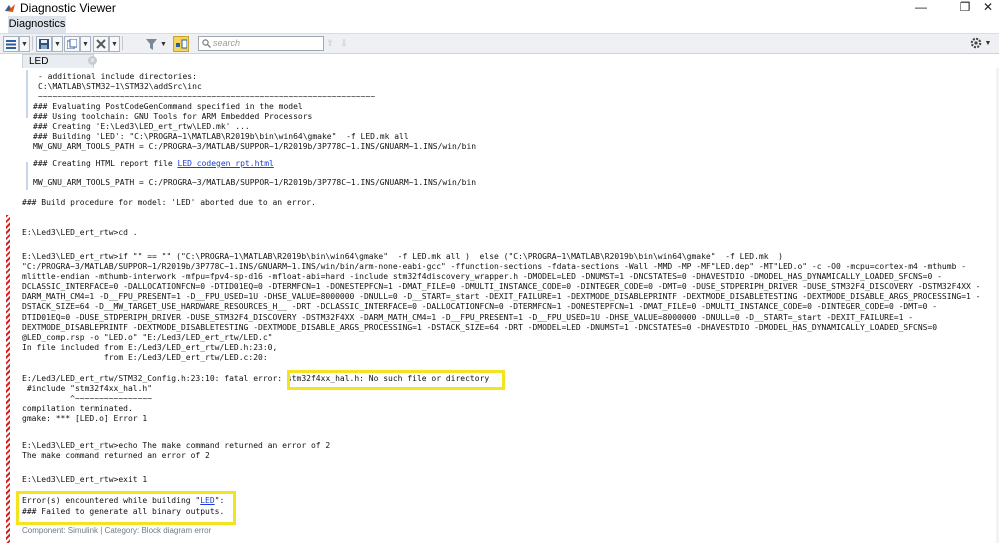 Image resolution: width=999 pixels, height=543 pixels. Describe the element at coordinates (10, 8) in the screenshot. I see `matlab-icon` at that location.